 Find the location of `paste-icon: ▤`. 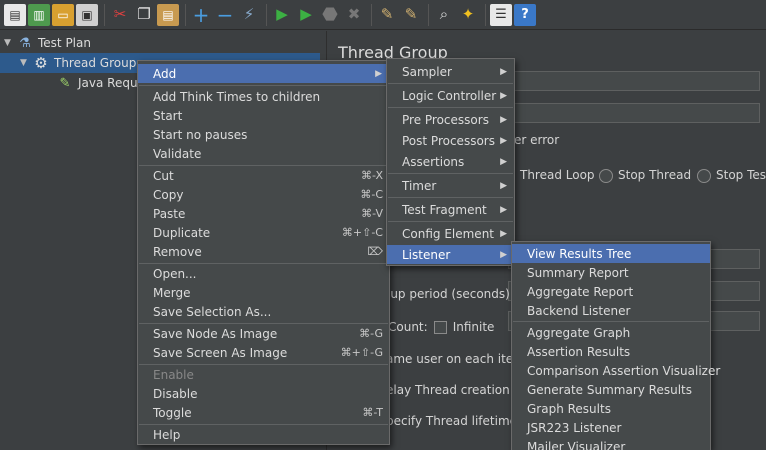

paste-icon: ▤ is located at coordinates (168, 14).